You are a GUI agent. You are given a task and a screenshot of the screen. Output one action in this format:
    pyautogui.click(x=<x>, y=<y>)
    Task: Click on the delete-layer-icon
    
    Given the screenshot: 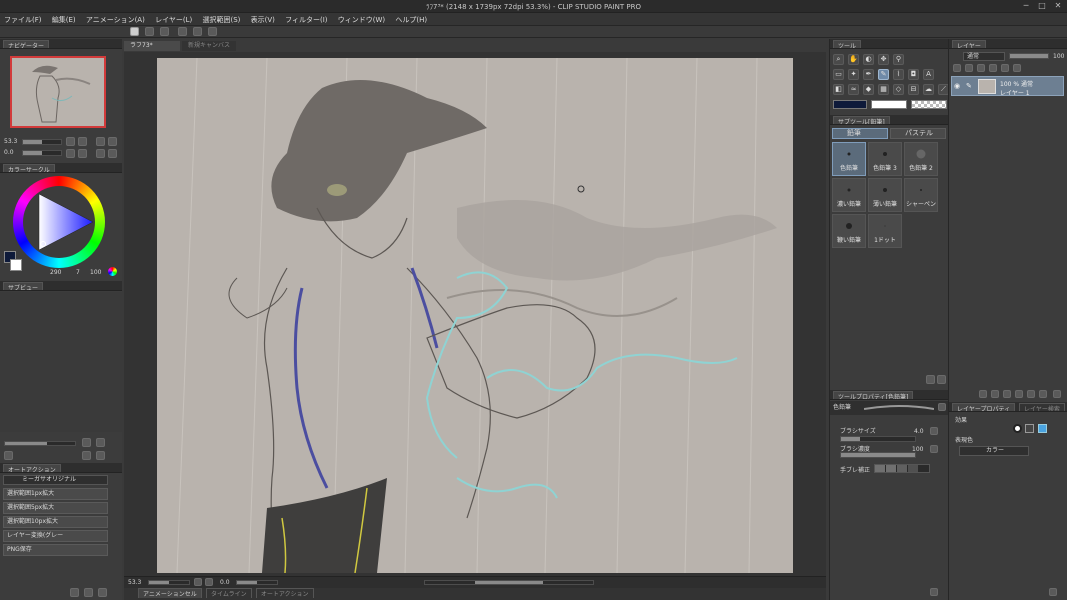 What is the action you would take?
    pyautogui.click(x=1057, y=394)
    